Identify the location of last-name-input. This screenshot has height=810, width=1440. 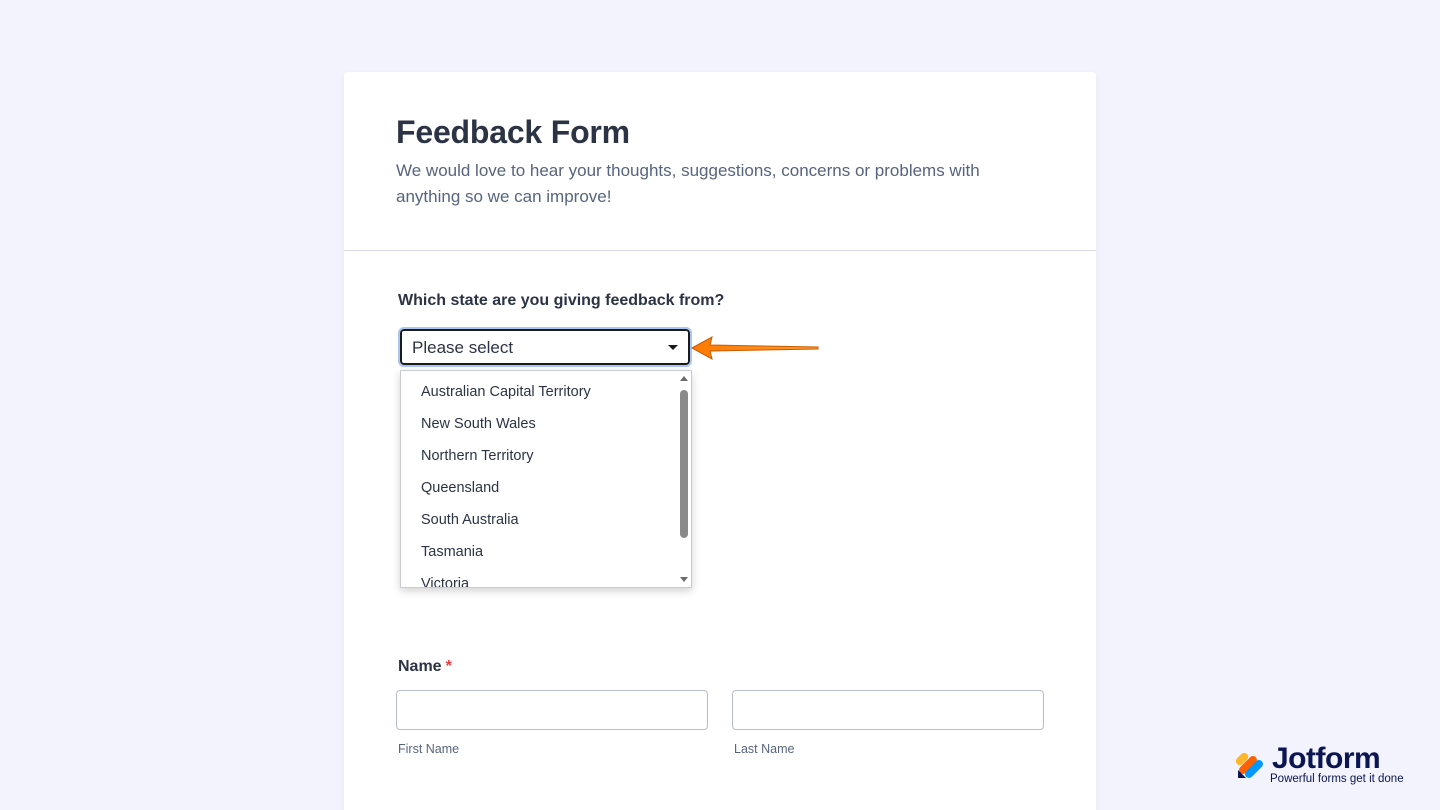
(888, 710).